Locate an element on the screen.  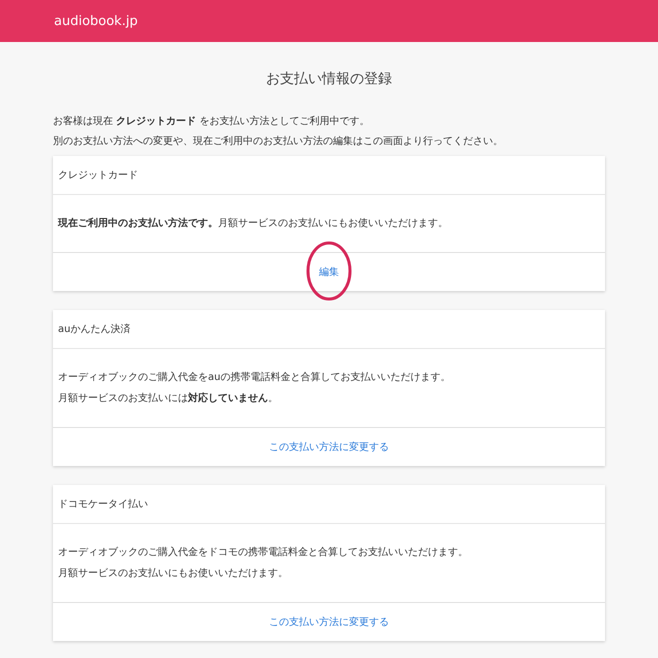
description-text: オーディオブックのご購入代金をドコモの携帯電話料金と合算してお支払いいただけます。 is located at coordinates (263, 553).